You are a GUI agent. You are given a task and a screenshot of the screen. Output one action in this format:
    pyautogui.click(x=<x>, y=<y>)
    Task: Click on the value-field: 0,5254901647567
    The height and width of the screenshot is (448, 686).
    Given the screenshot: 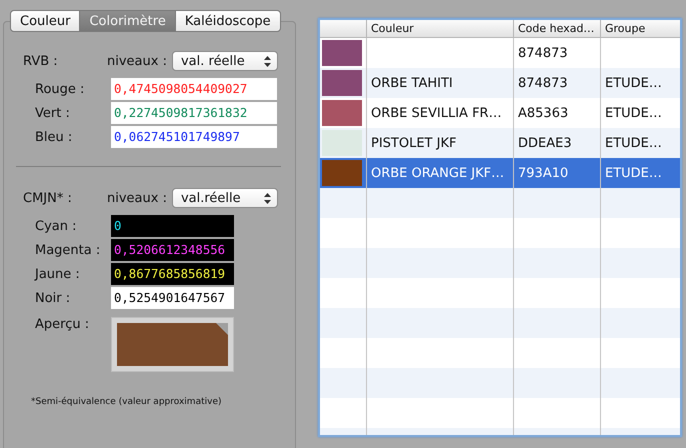 What is the action you would take?
    pyautogui.click(x=172, y=298)
    